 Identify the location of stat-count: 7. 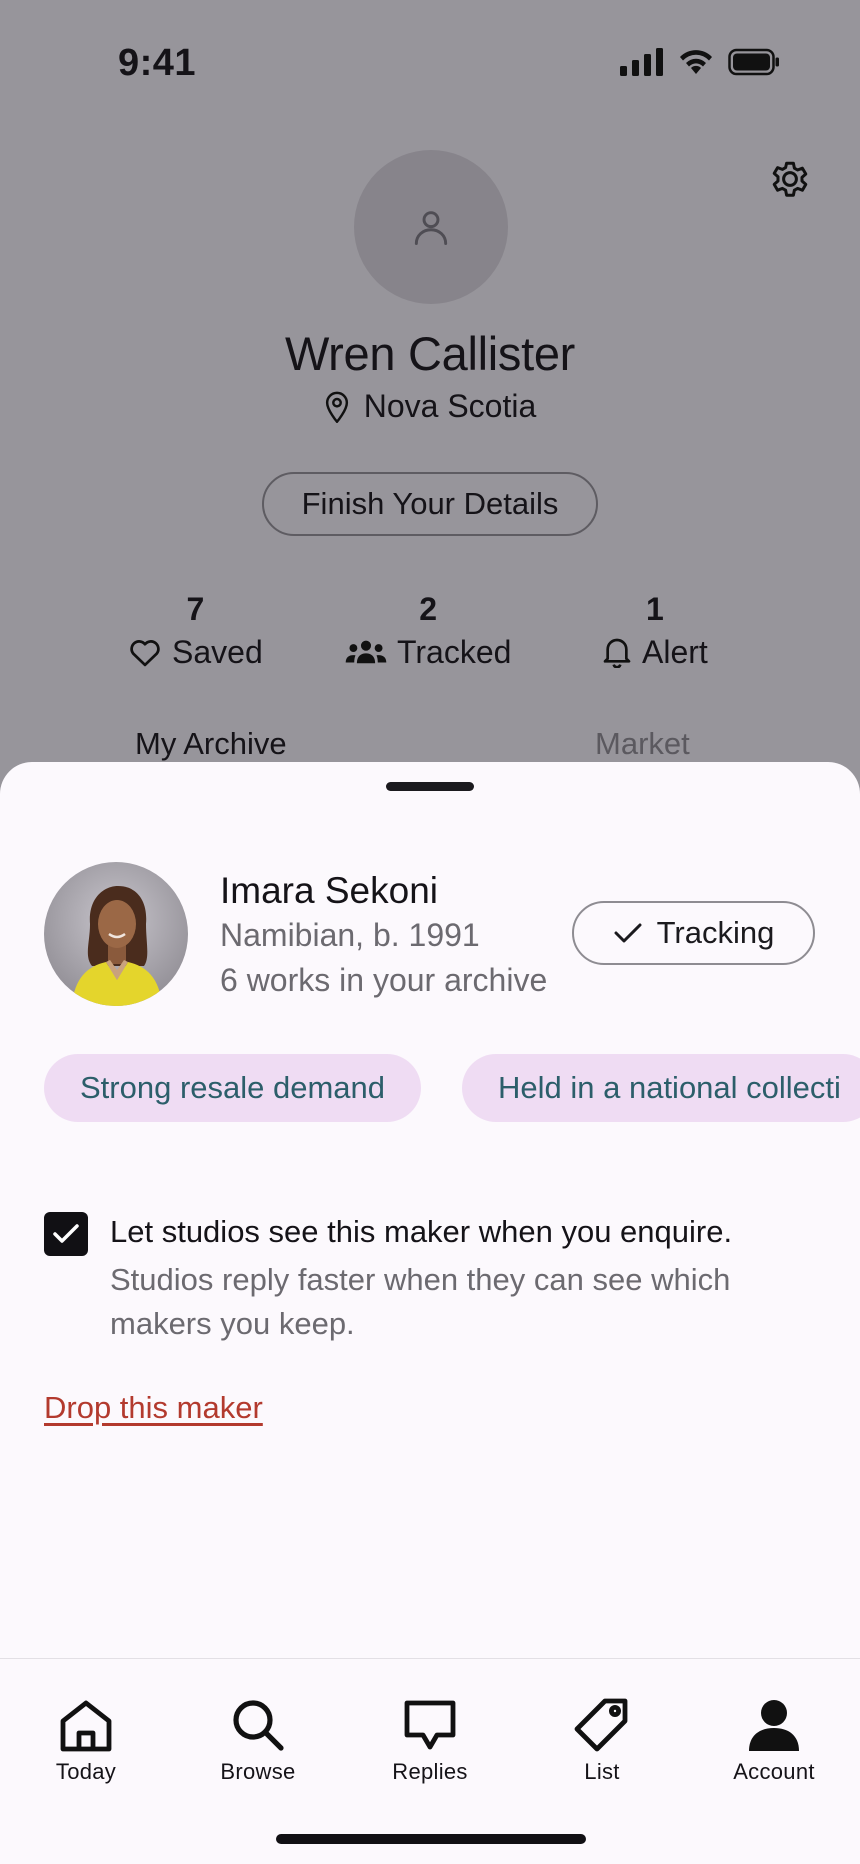
(195, 609).